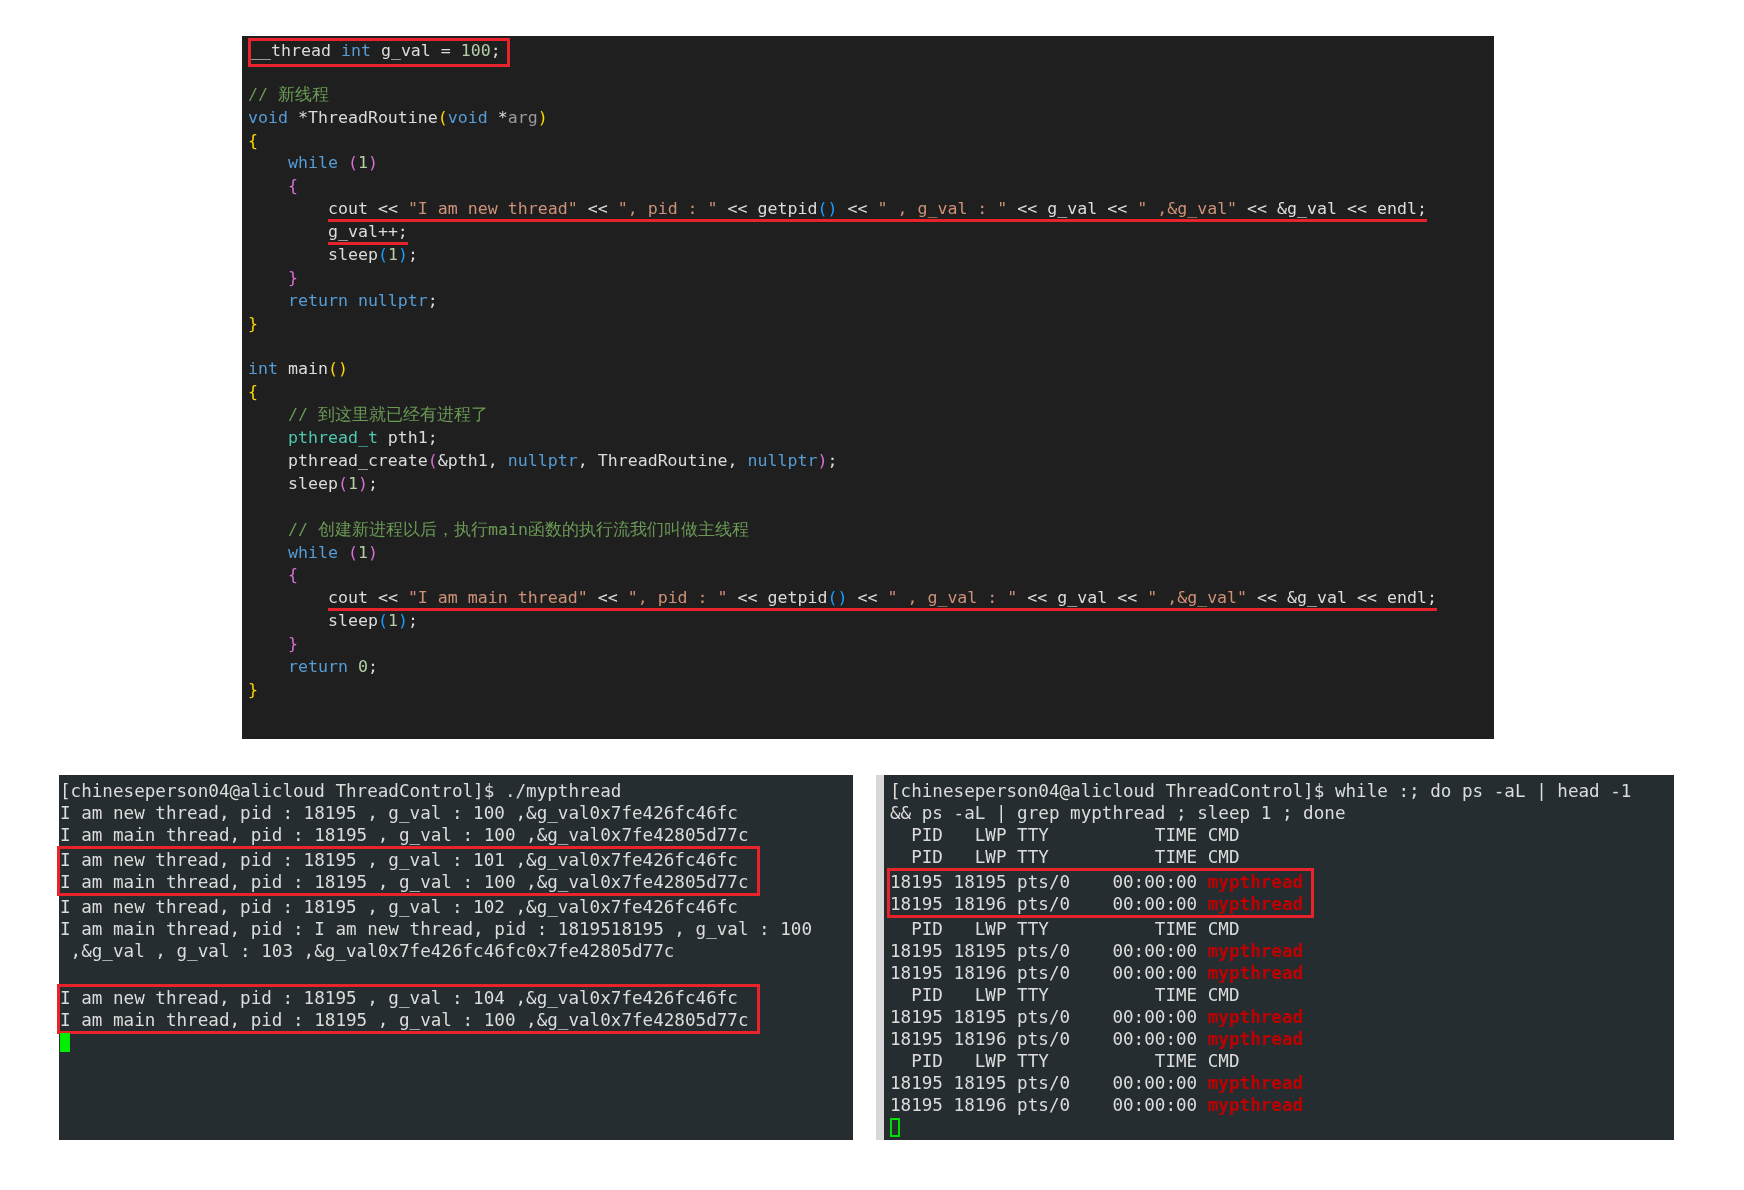 This screenshot has height=1190, width=1744. Describe the element at coordinates (372, 951) in the screenshot. I see `terminal-line: ,&g_val , g_val : 103 ,&g_val0x7fe426fc46fc0x7fe42805d77c` at that location.